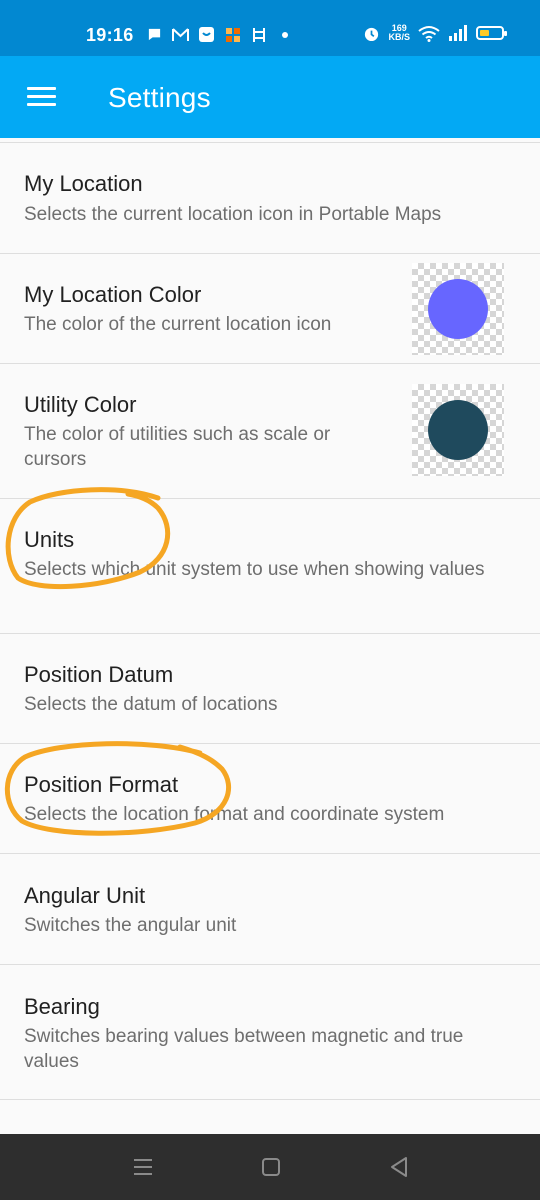 This screenshot has height=1200, width=540. I want to click on setting-title: Position Format, so click(101, 784).